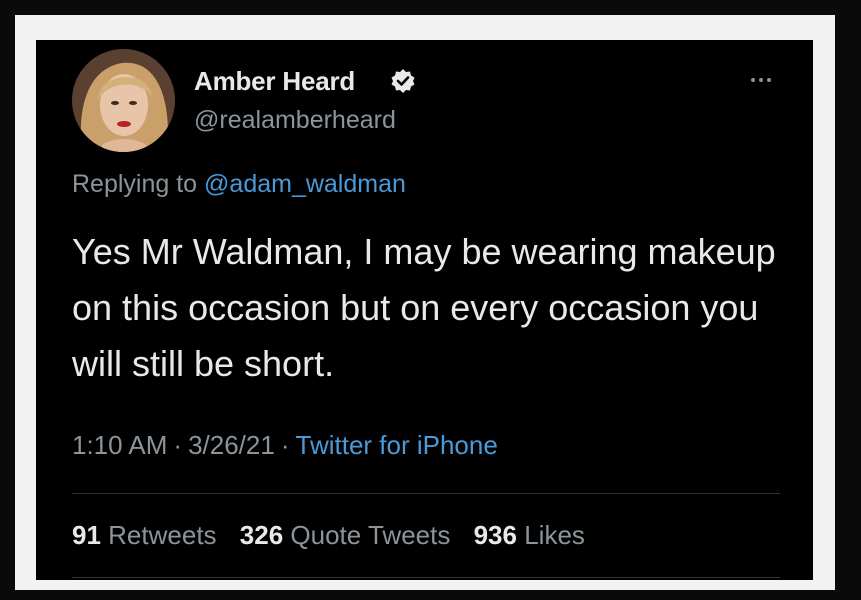  I want to click on replying-to-label: Replying to, so click(135, 184).